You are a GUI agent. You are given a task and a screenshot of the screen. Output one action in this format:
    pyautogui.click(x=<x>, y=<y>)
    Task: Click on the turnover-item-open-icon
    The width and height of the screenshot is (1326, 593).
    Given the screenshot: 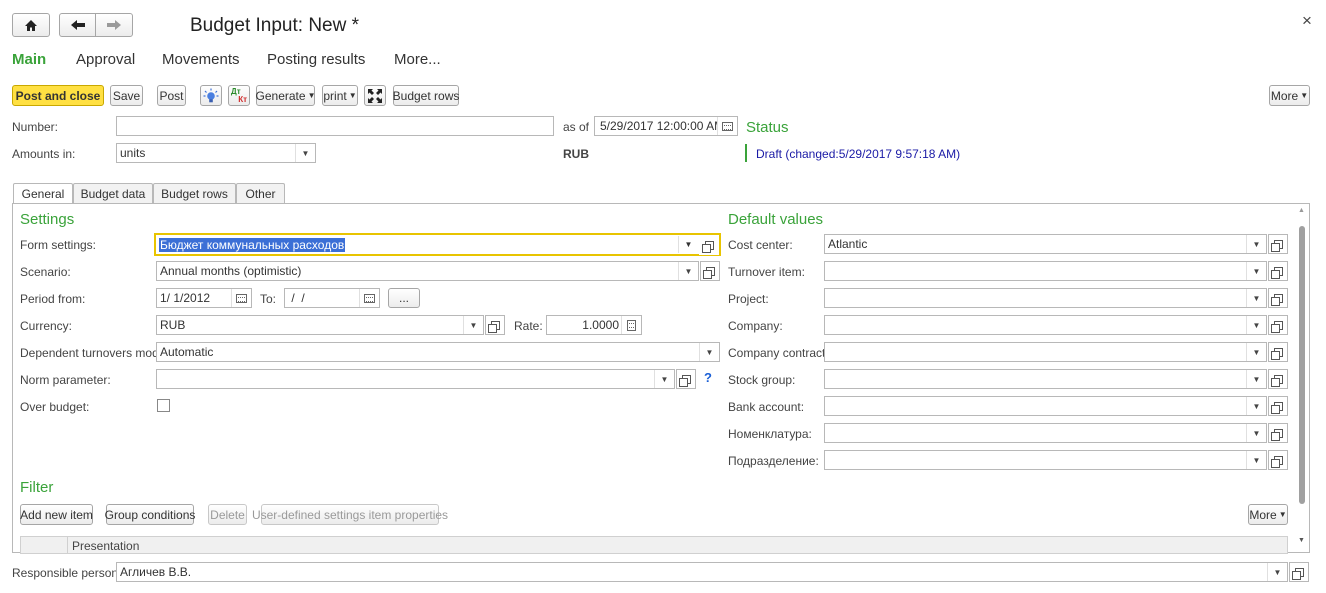 What is the action you would take?
    pyautogui.click(x=1278, y=271)
    